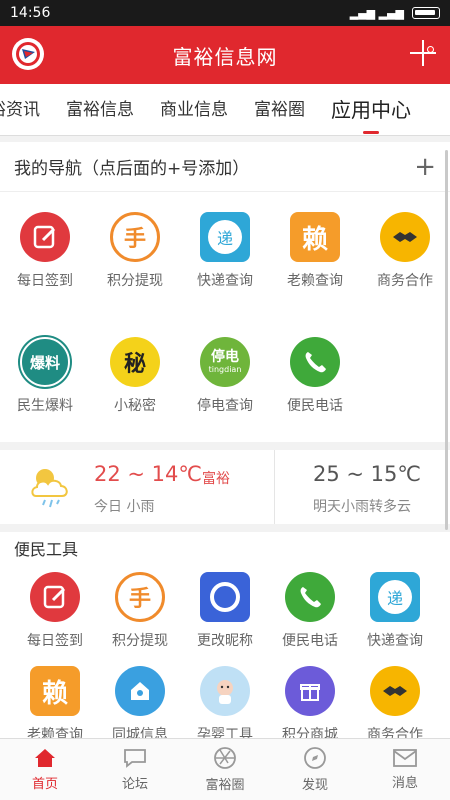 The width and height of the screenshot is (450, 800). What do you see at coordinates (45, 758) in the screenshot?
I see `home-icon` at bounding box center [45, 758].